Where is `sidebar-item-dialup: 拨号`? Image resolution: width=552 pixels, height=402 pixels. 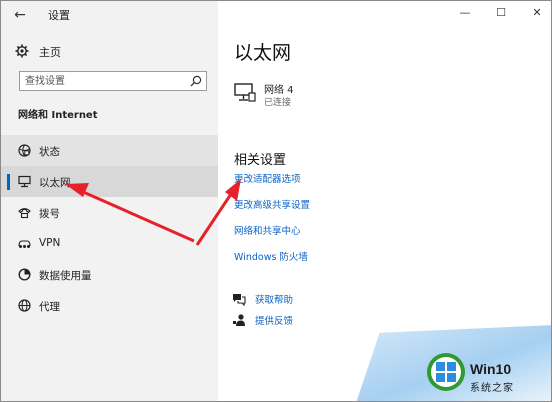 sidebar-item-dialup: 拨号 is located at coordinates (109, 212).